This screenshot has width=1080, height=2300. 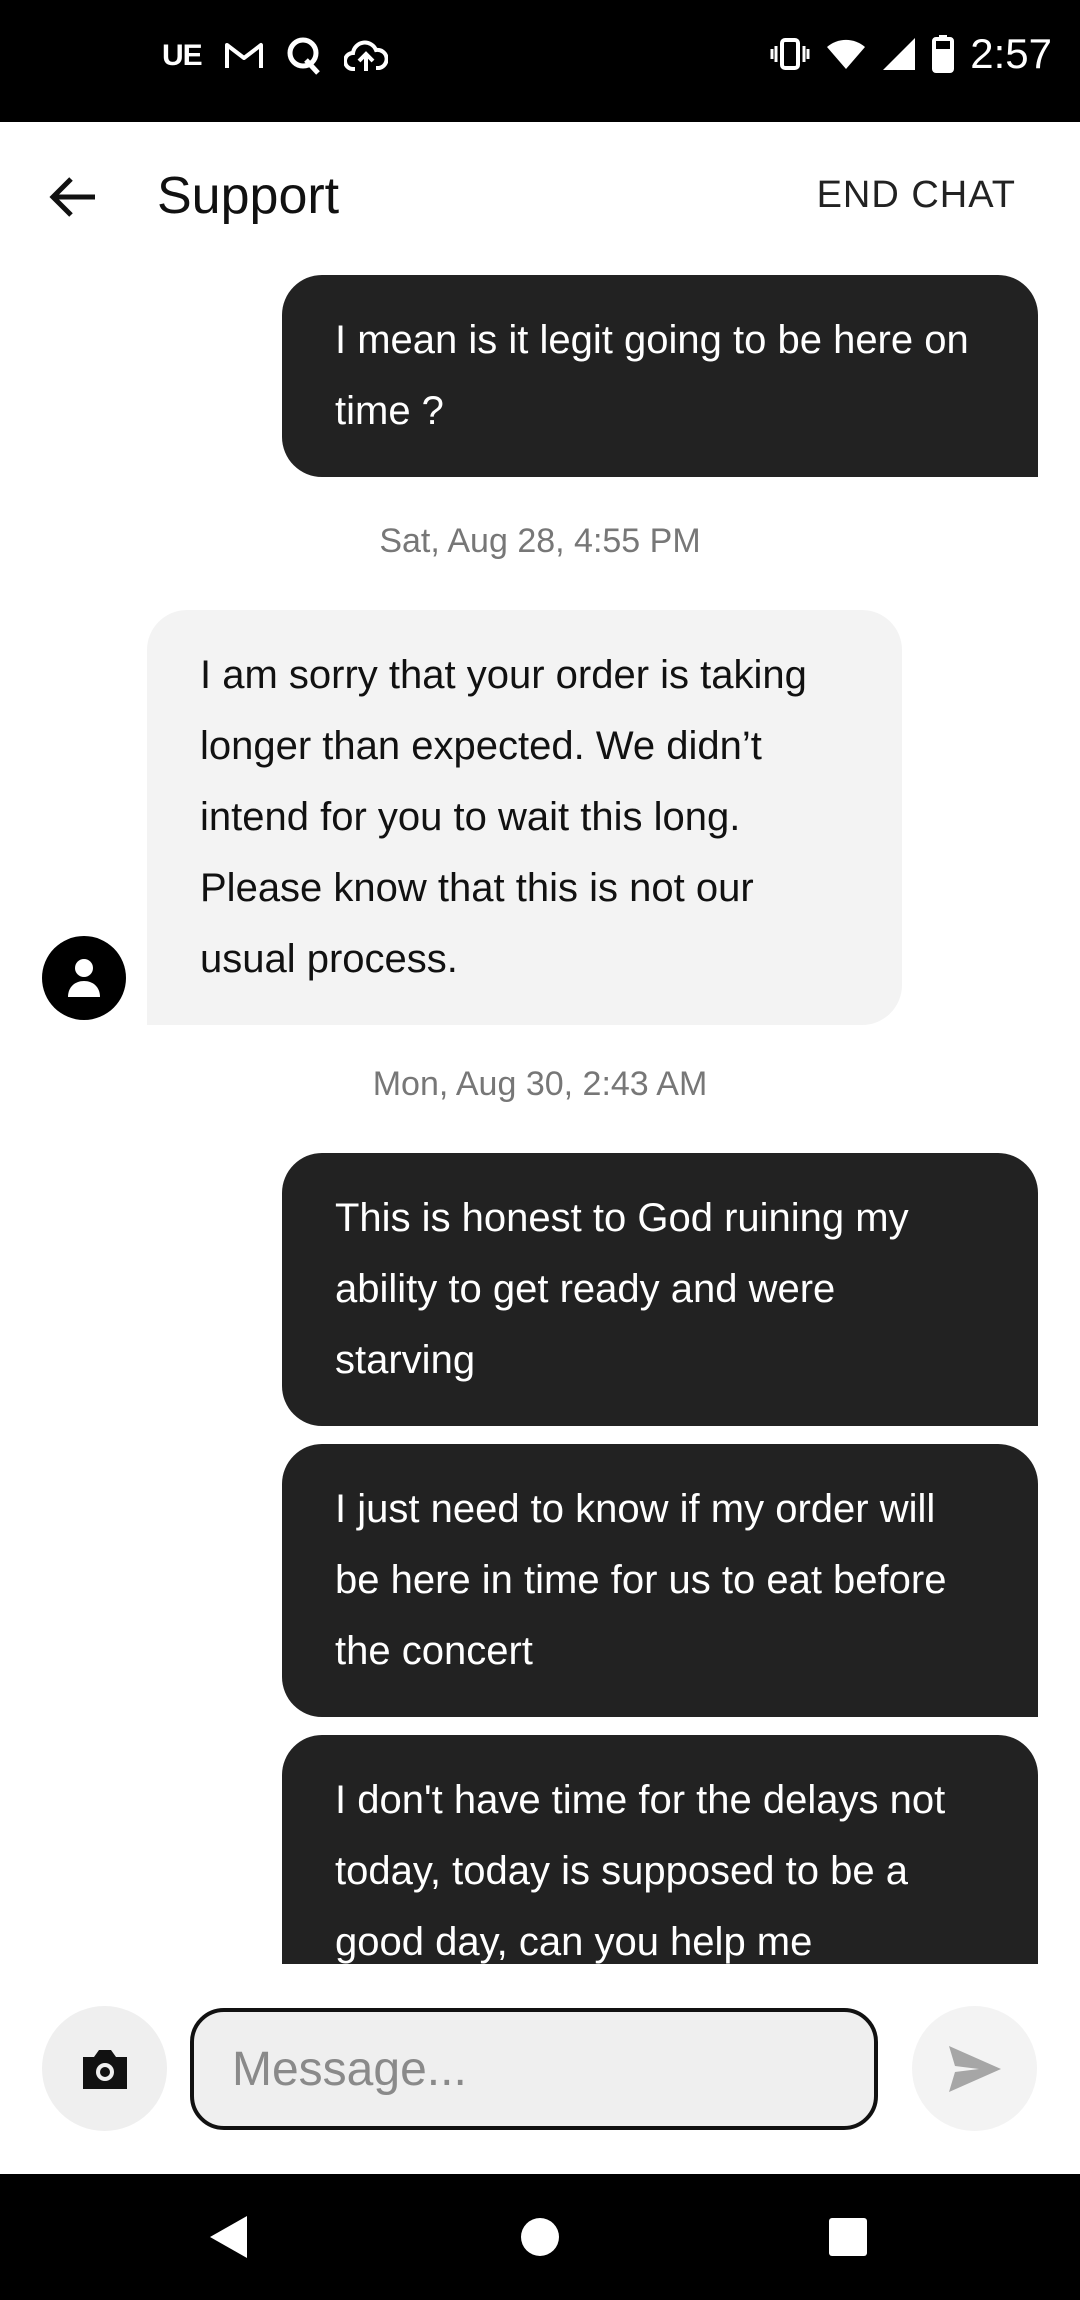 I want to click on system-status: 2:57, so click(x=911, y=54).